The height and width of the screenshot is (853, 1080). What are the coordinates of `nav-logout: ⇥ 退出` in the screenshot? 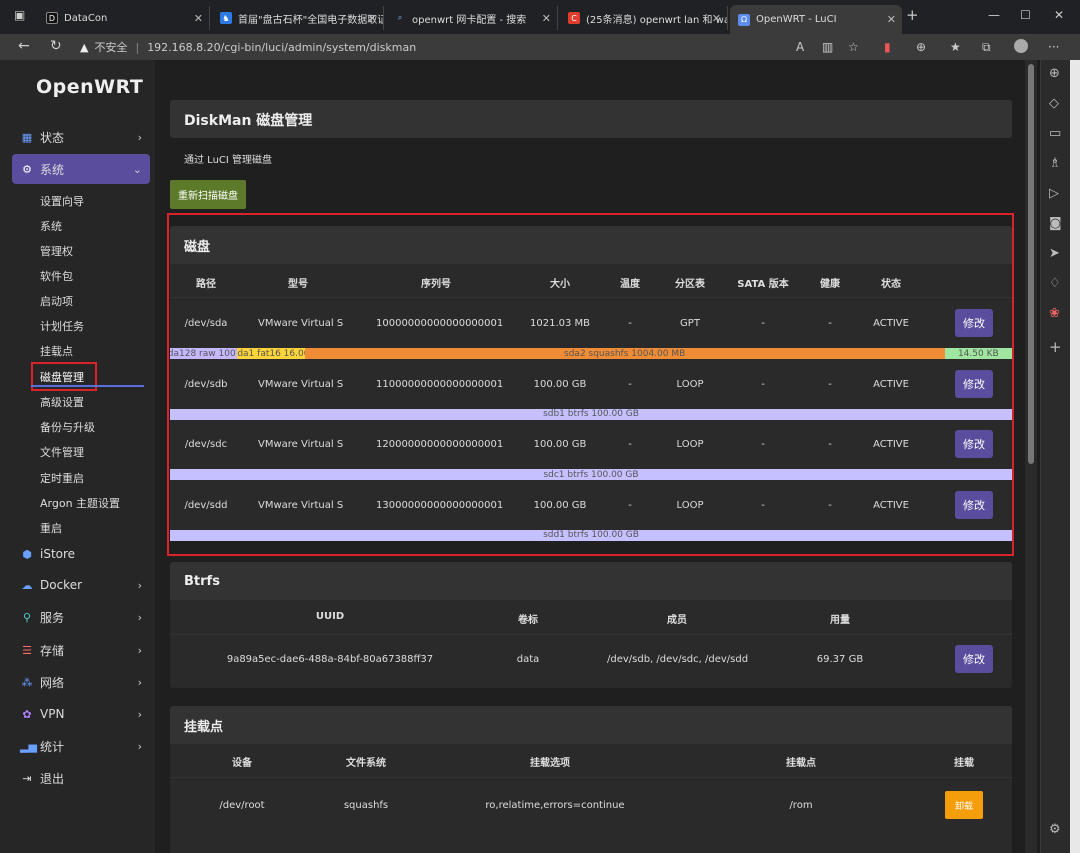 It's located at (81, 778).